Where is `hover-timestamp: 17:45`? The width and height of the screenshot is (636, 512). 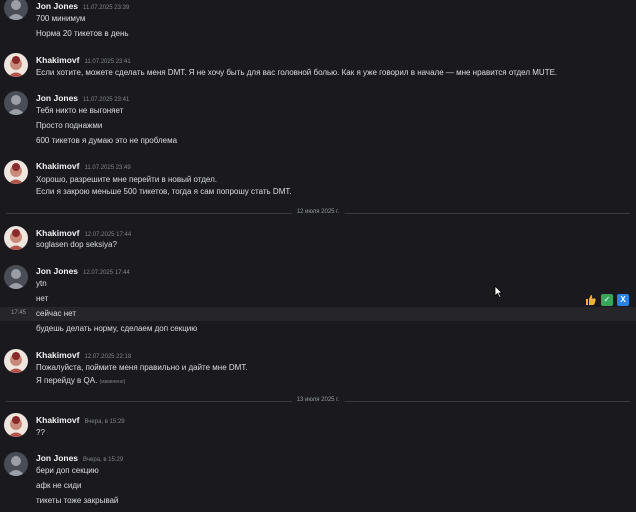
hover-timestamp: 17:45 is located at coordinates (19, 313).